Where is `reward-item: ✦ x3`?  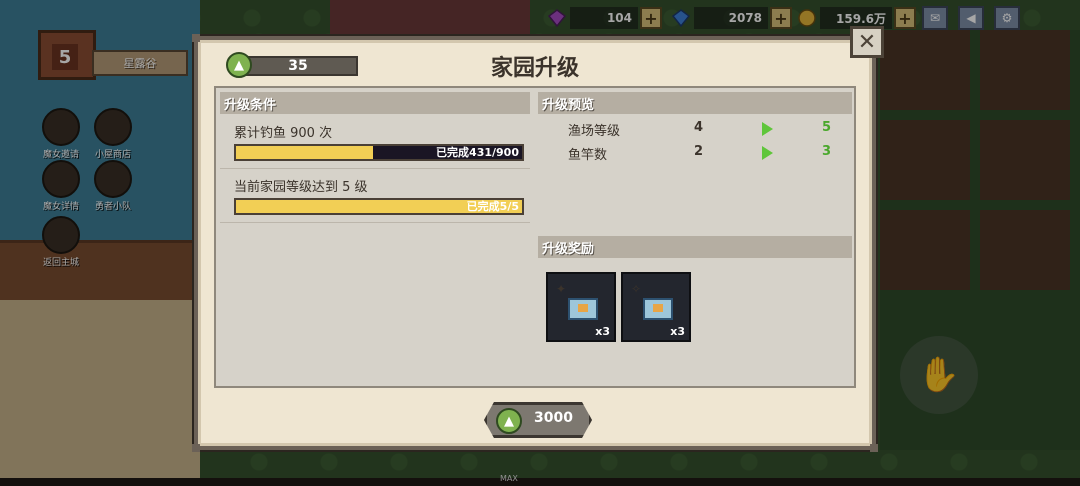 reward-item: ✦ x3 is located at coordinates (581, 307).